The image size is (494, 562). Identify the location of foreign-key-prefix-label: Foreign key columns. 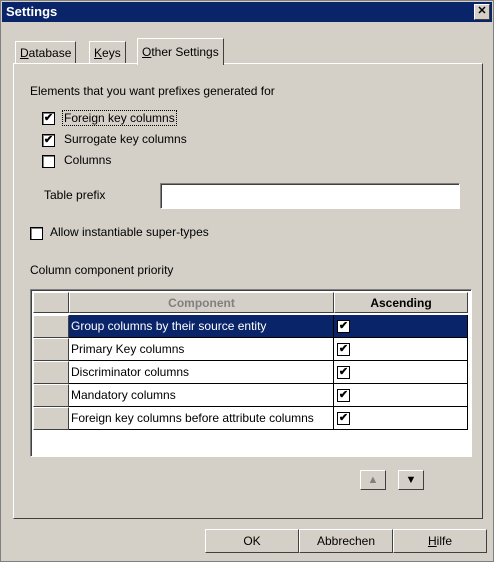
(119, 118).